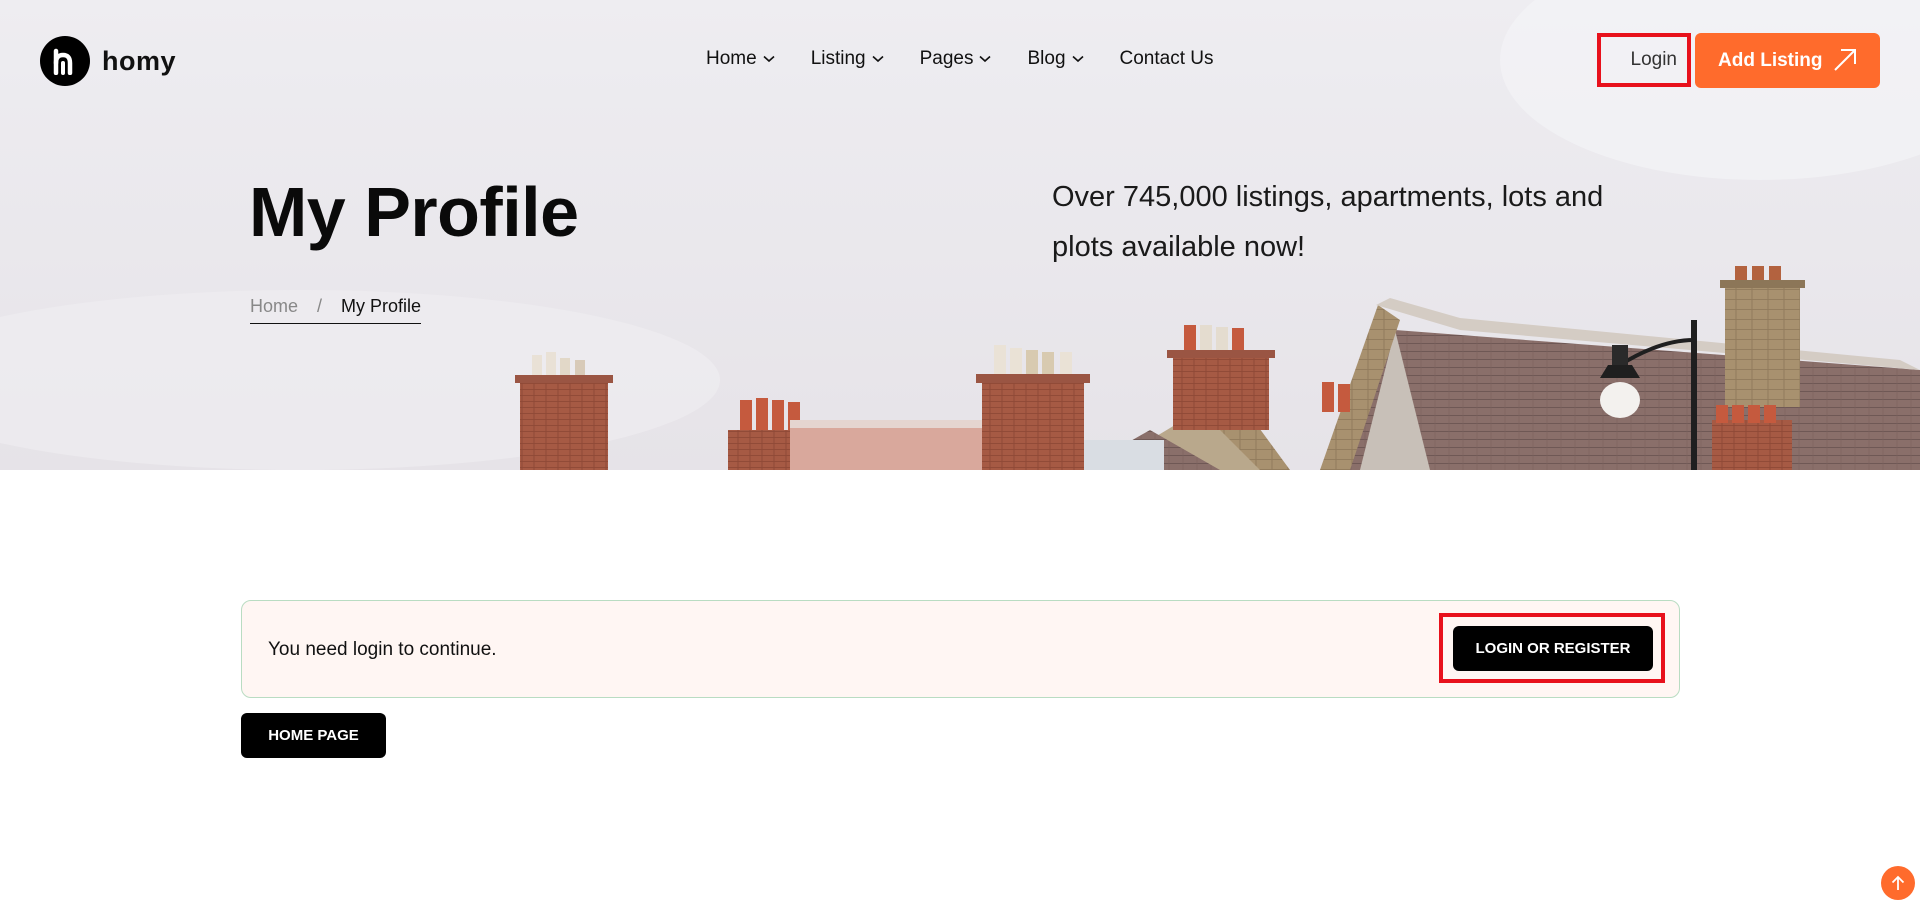  Describe the element at coordinates (382, 649) in the screenshot. I see `notice-message: You need login to continue.` at that location.